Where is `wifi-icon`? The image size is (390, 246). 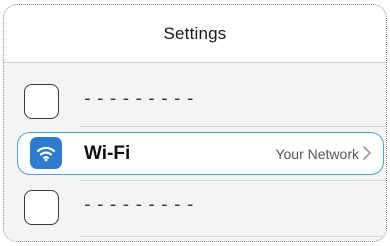
wifi-icon is located at coordinates (46, 153).